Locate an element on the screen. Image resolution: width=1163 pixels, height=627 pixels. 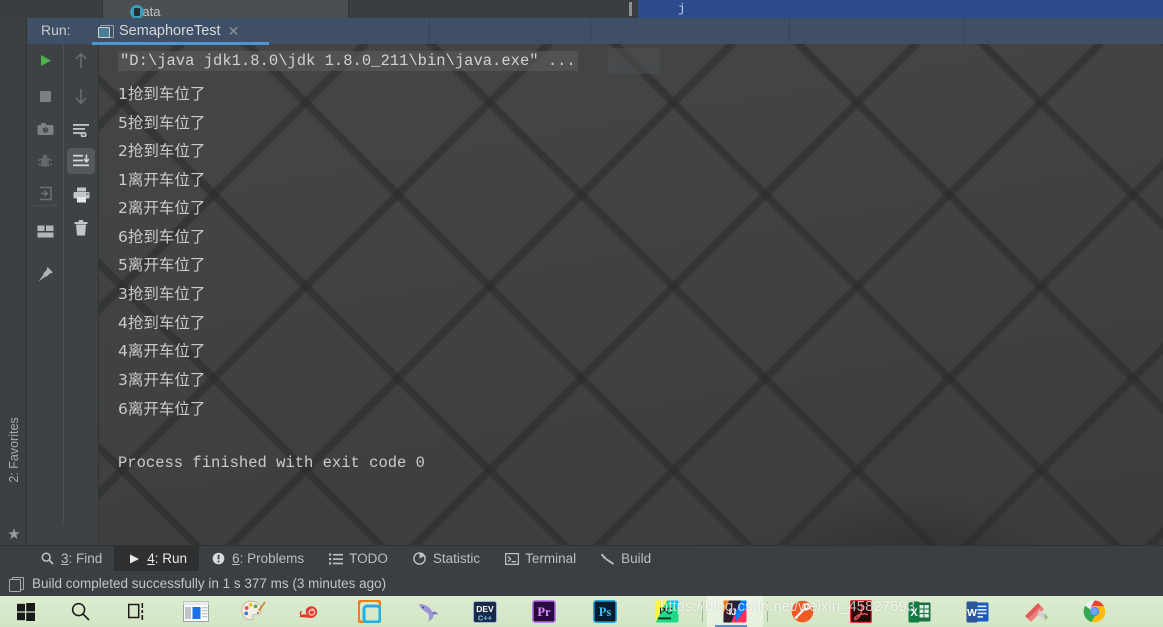
tool-tab-problems: 6: Problems is located at coordinates (257, 559).